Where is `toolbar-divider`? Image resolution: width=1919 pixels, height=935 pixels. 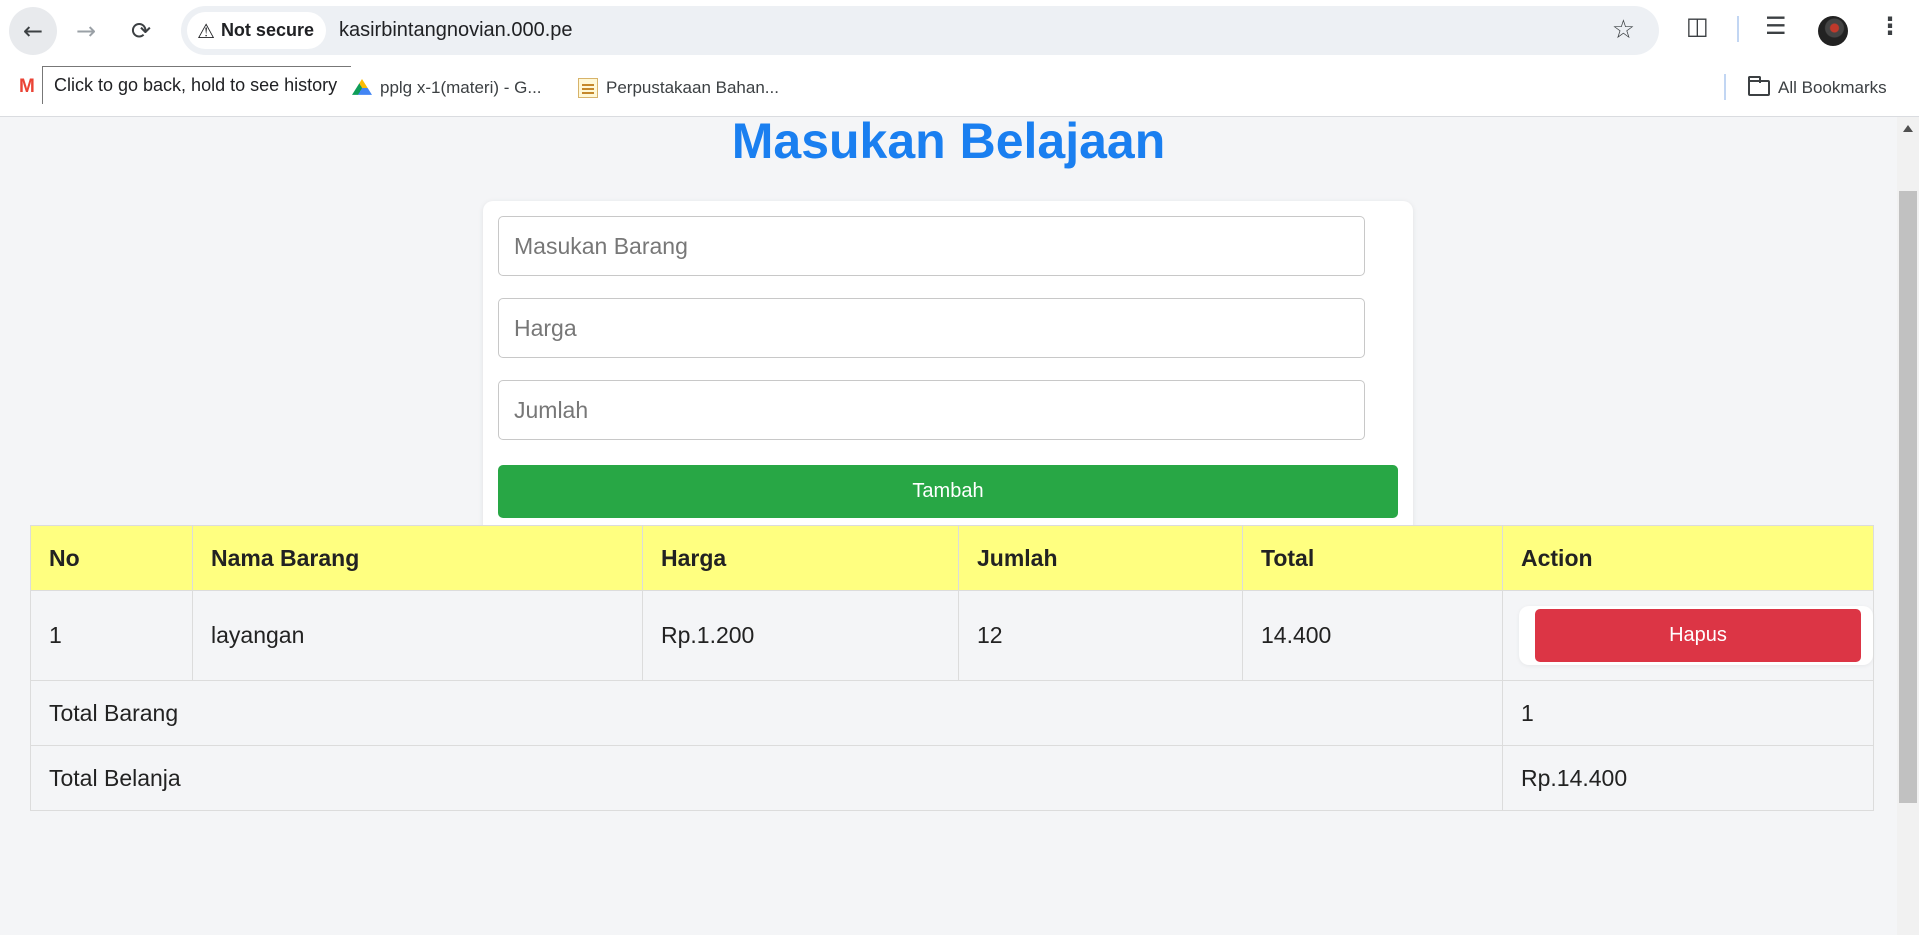
toolbar-divider is located at coordinates (1738, 29).